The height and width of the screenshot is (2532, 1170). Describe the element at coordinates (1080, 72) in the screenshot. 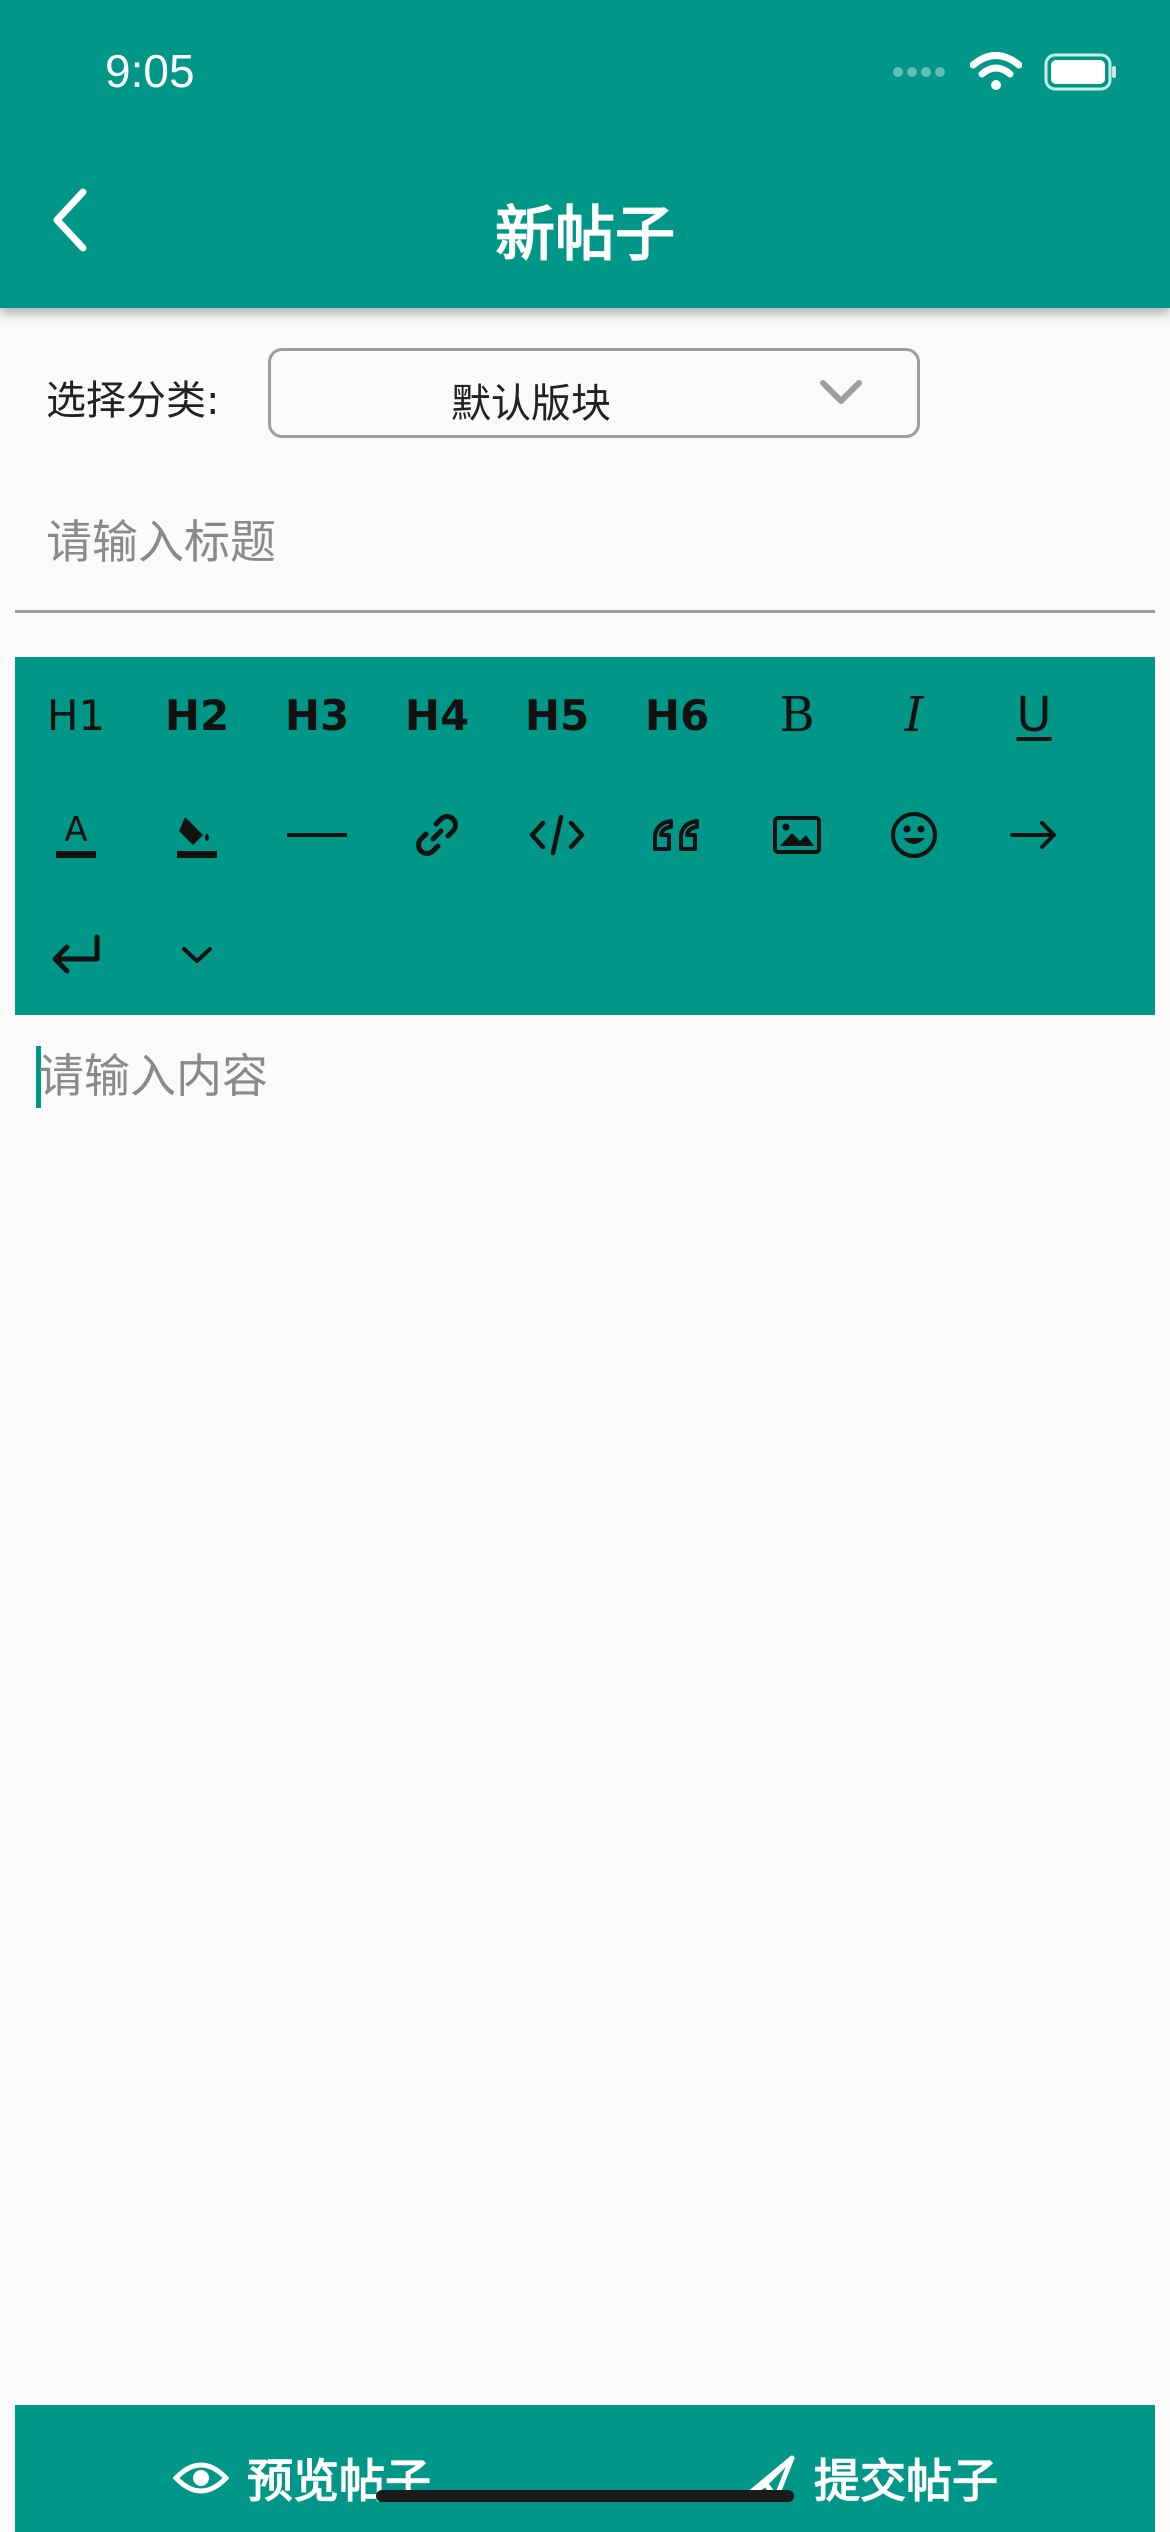

I see `battery-icon` at that location.